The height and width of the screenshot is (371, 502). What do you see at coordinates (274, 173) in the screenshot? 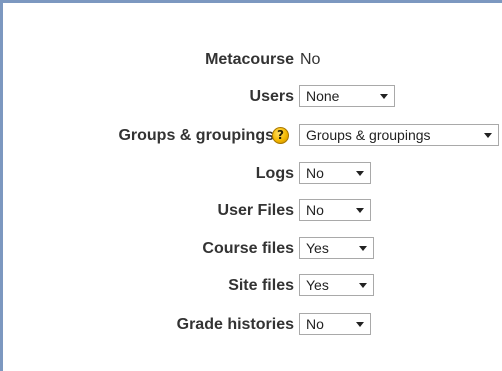
I see `logs-label: Logs` at bounding box center [274, 173].